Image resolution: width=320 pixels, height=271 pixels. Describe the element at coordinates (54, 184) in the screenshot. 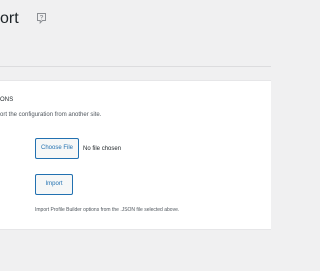

I see `import-button: Import` at that location.